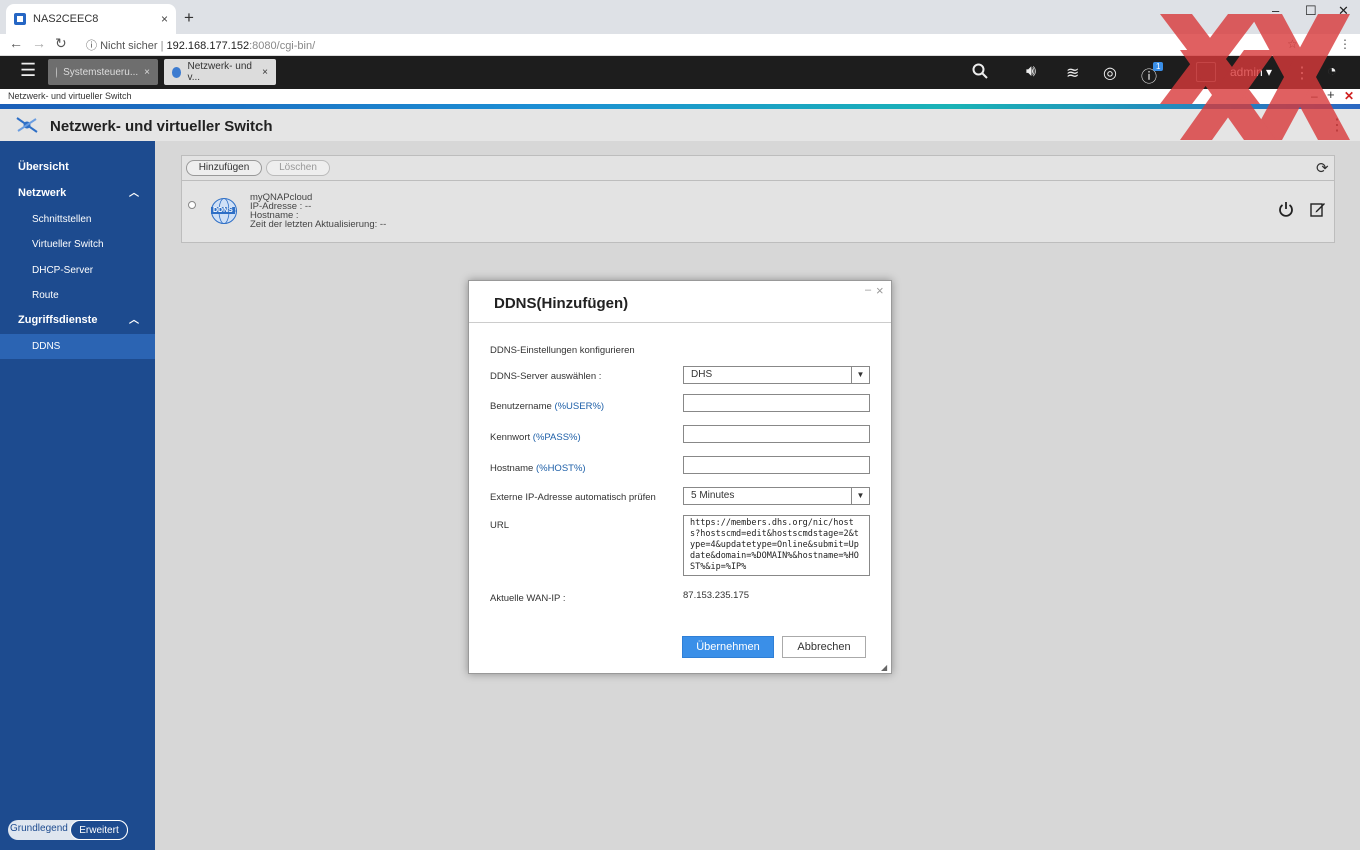  What do you see at coordinates (1314, 96) in the screenshot?
I see `window-minimize-icon: –` at bounding box center [1314, 96].